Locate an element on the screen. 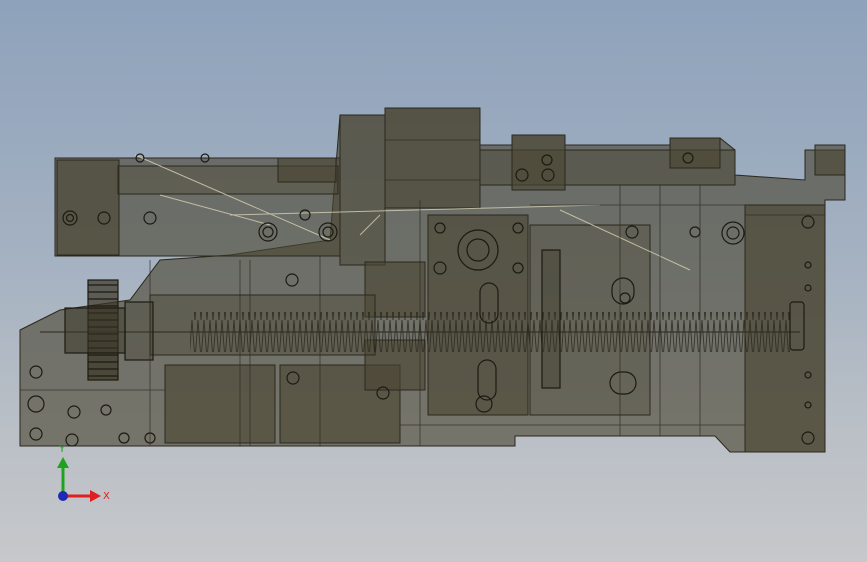 The height and width of the screenshot is (562, 867). z-axis-origin is located at coordinates (63, 496).